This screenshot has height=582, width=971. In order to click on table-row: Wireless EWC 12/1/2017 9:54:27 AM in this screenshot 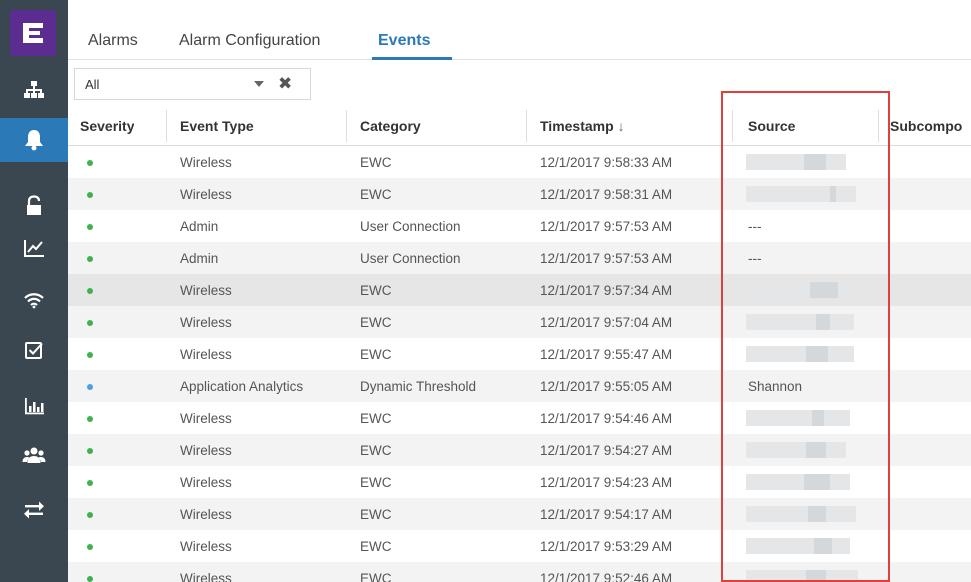, I will do `click(519, 450)`.